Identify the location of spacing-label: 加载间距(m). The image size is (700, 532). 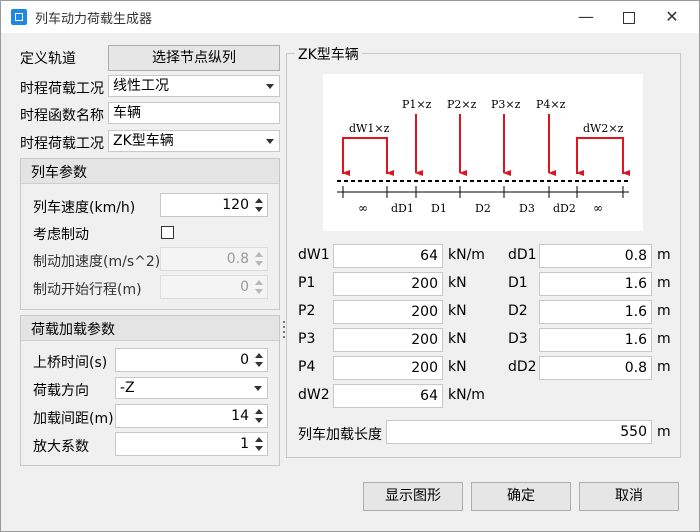
(73, 419).